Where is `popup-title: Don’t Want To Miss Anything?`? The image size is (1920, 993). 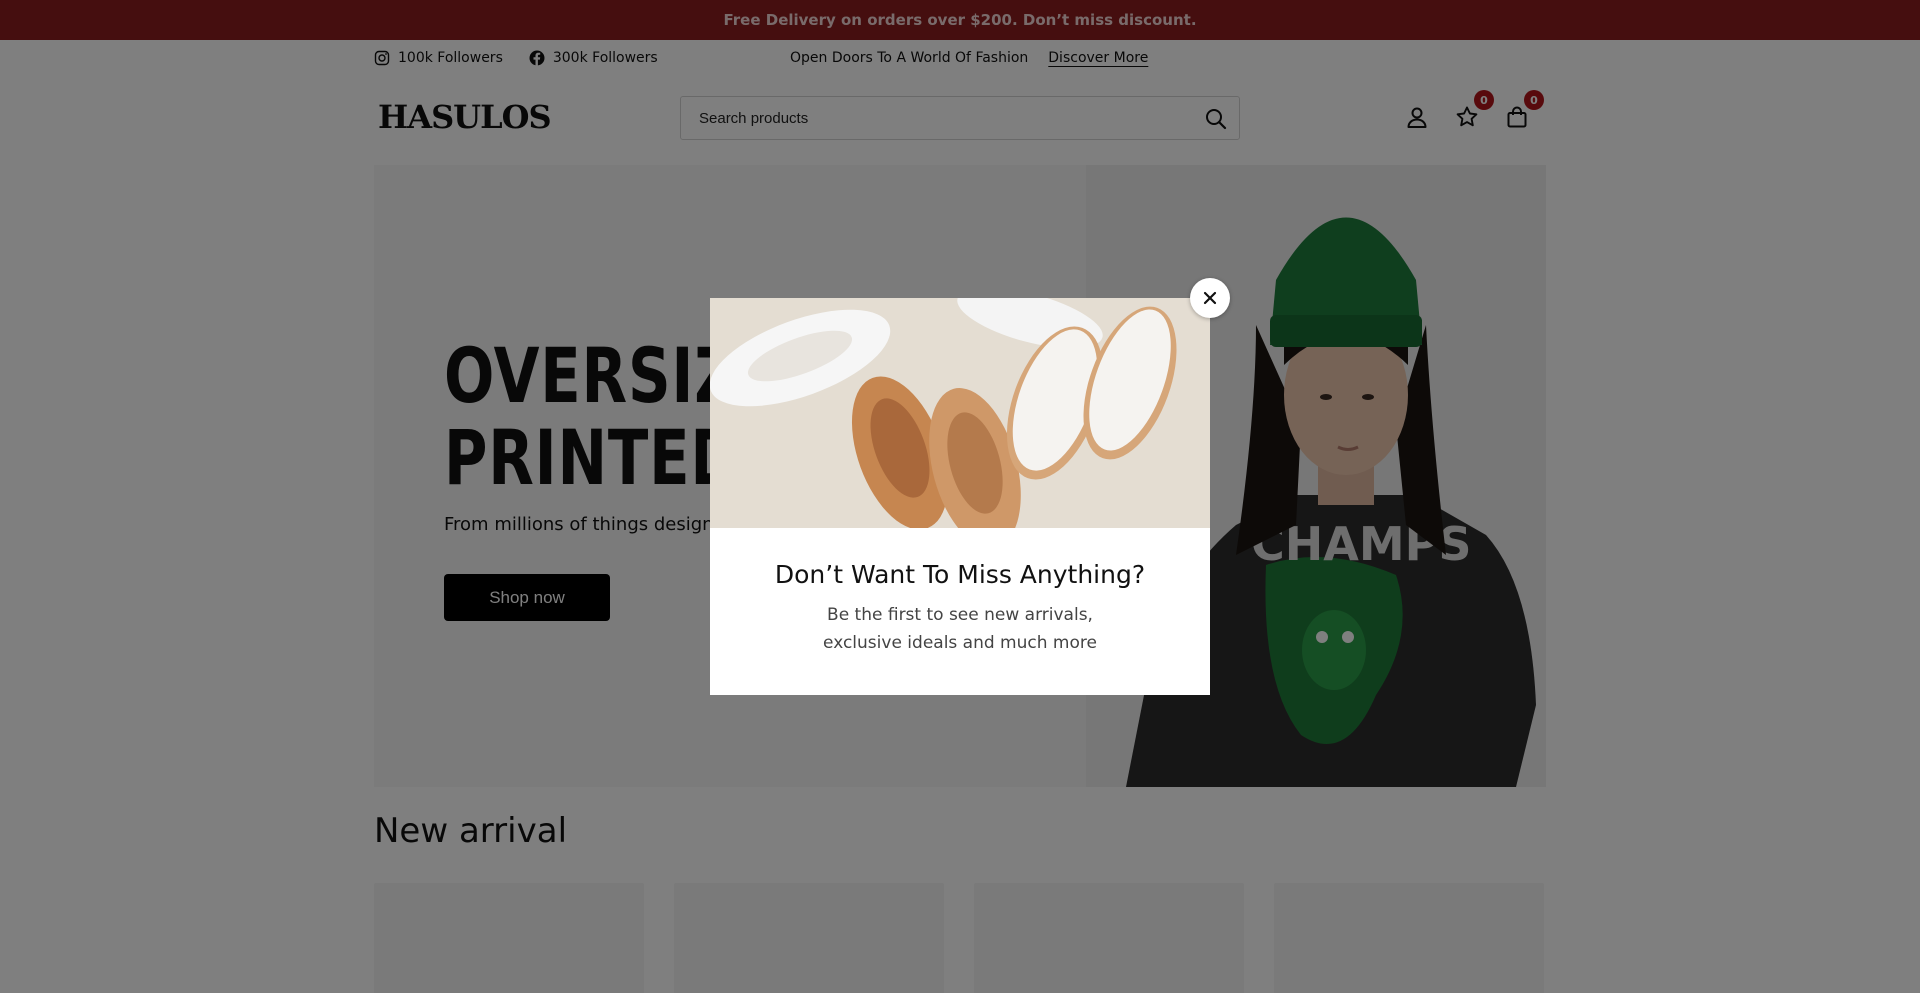 popup-title: Don’t Want To Miss Anything? is located at coordinates (960, 574).